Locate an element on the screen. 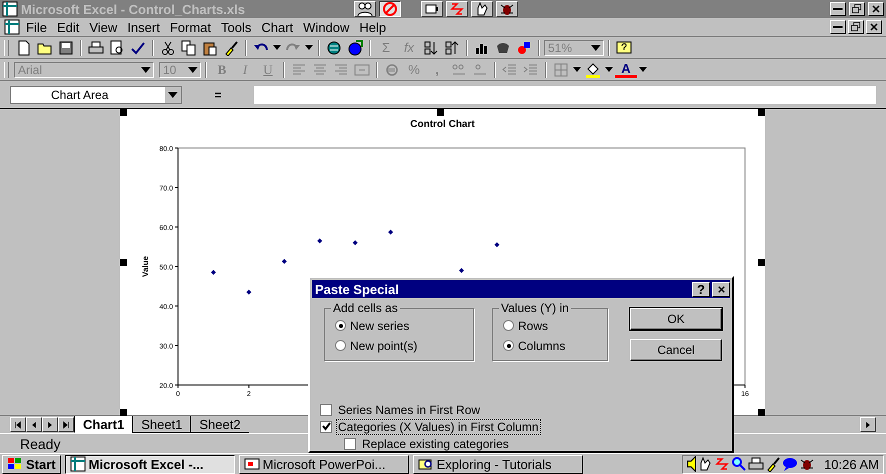 The width and height of the screenshot is (886, 474). group-label: Values (Y) in is located at coordinates (535, 308).